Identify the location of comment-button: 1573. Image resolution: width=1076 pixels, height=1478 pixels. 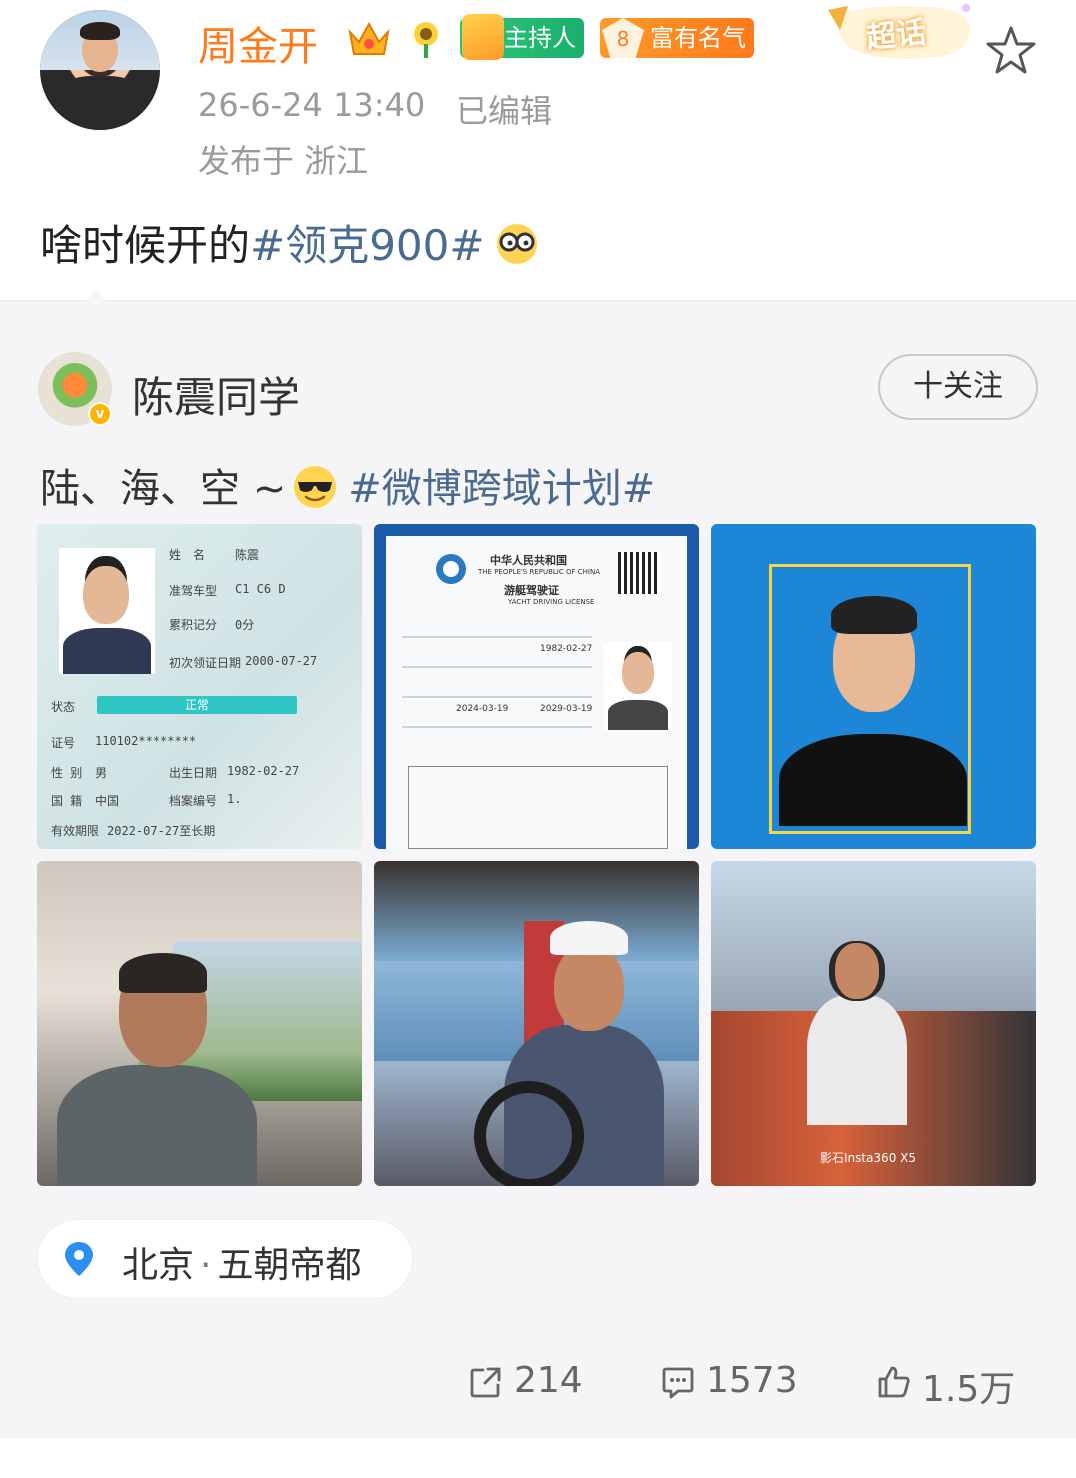
(729, 1380).